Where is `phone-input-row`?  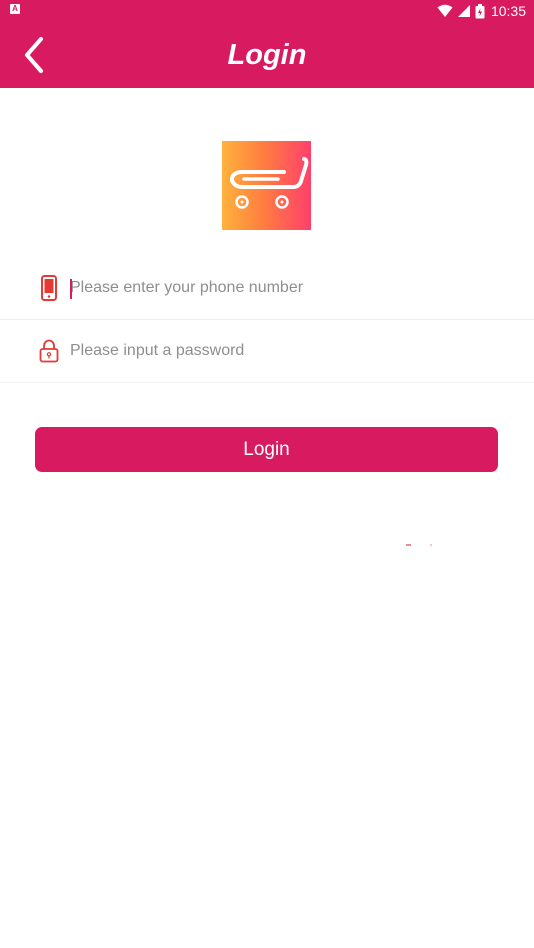
phone-input-row is located at coordinates (267, 288).